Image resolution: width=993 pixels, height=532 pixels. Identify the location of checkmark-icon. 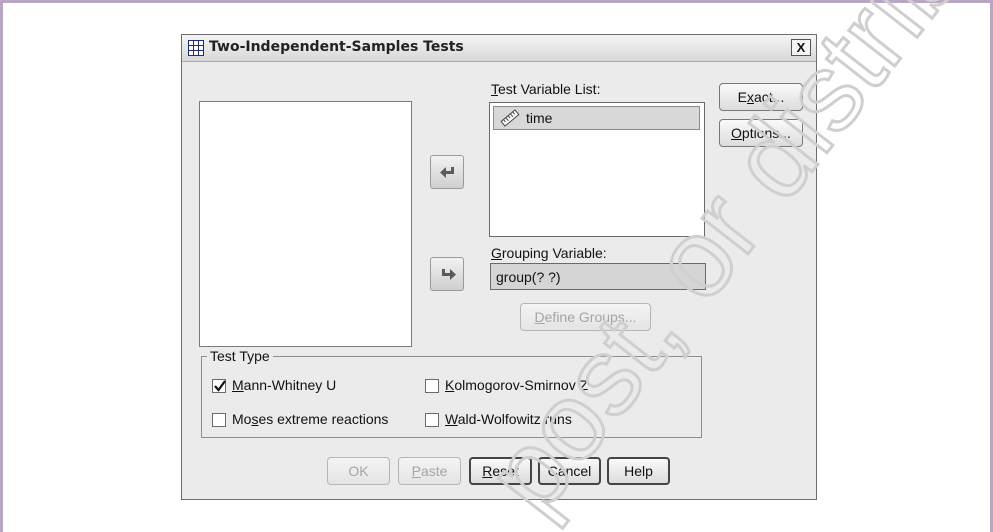
(220, 386).